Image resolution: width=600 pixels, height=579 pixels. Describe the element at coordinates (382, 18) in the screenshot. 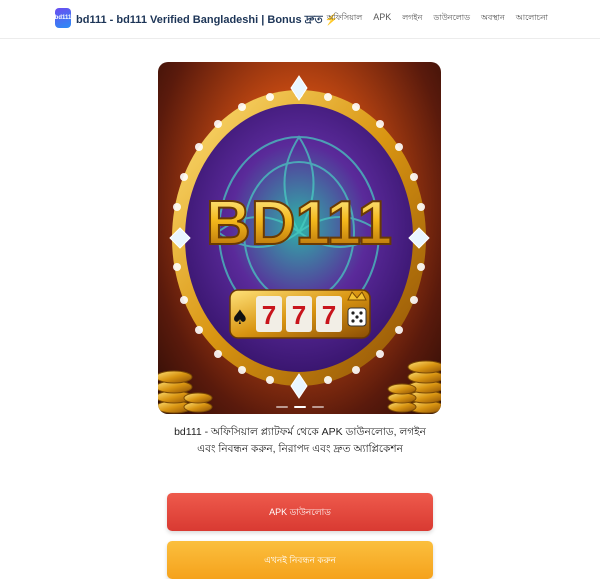

I see `nav-item-apk: APK` at that location.